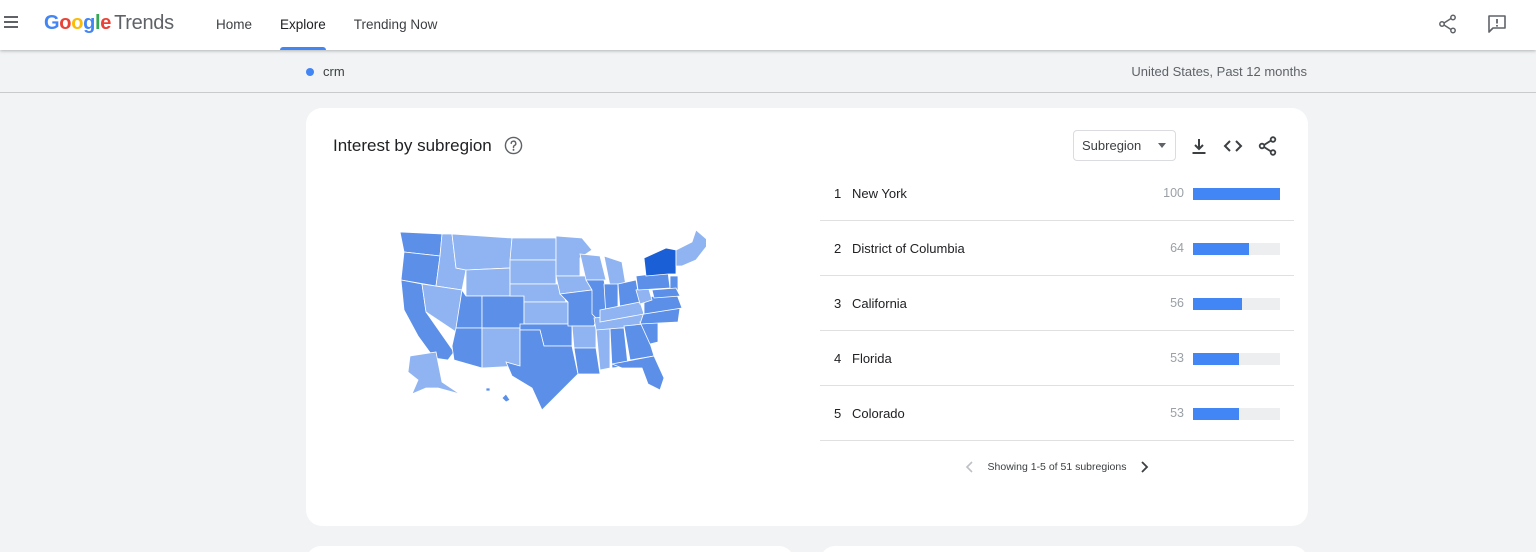 Image resolution: width=1536 pixels, height=552 pixels. What do you see at coordinates (551, 328) in the screenshot?
I see `us-choropleth-map` at bounding box center [551, 328].